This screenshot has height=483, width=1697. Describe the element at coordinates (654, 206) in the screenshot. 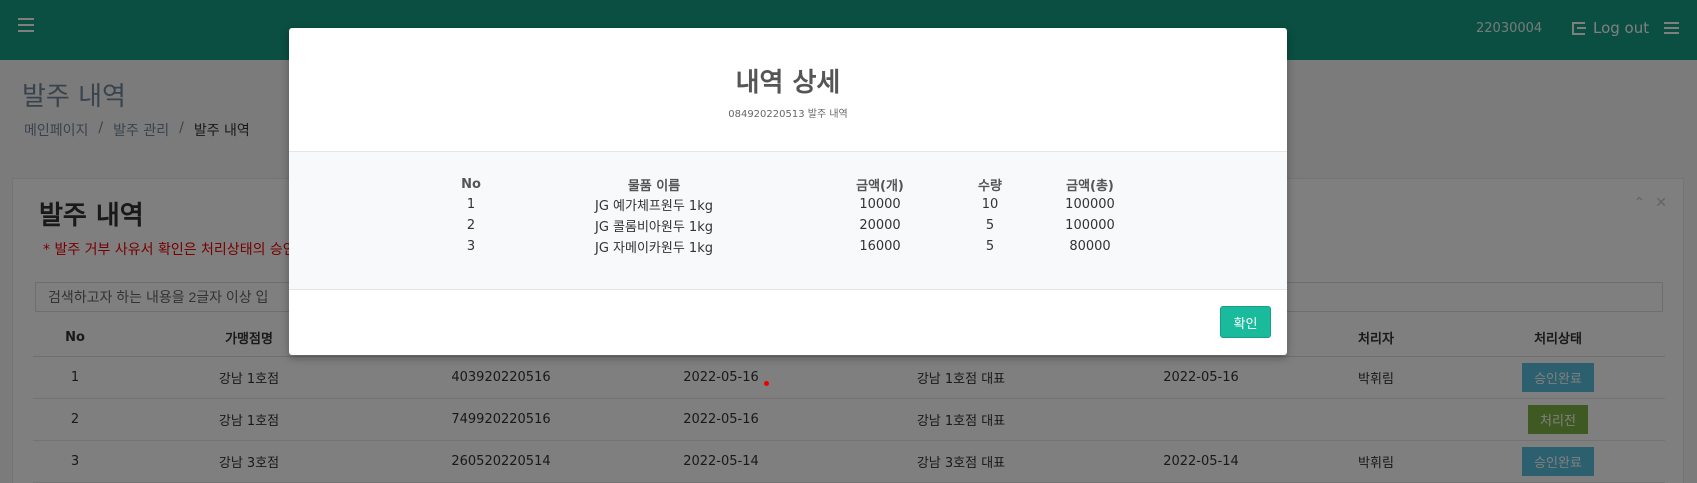

I see `detail-name: JG 예가체프원두 1kg` at that location.